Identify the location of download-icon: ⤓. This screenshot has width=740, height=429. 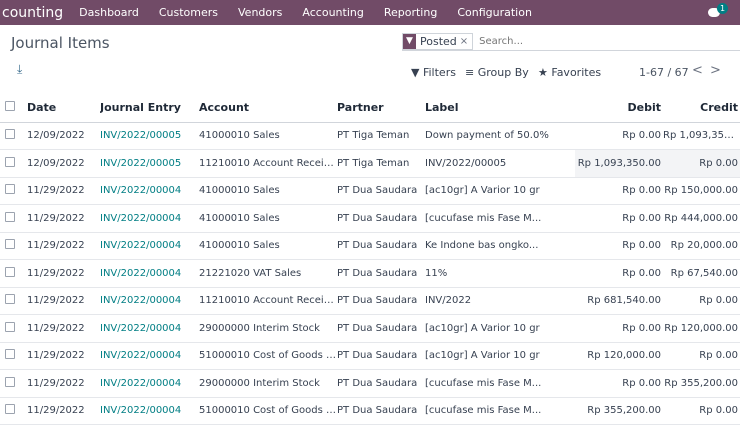
(19, 69).